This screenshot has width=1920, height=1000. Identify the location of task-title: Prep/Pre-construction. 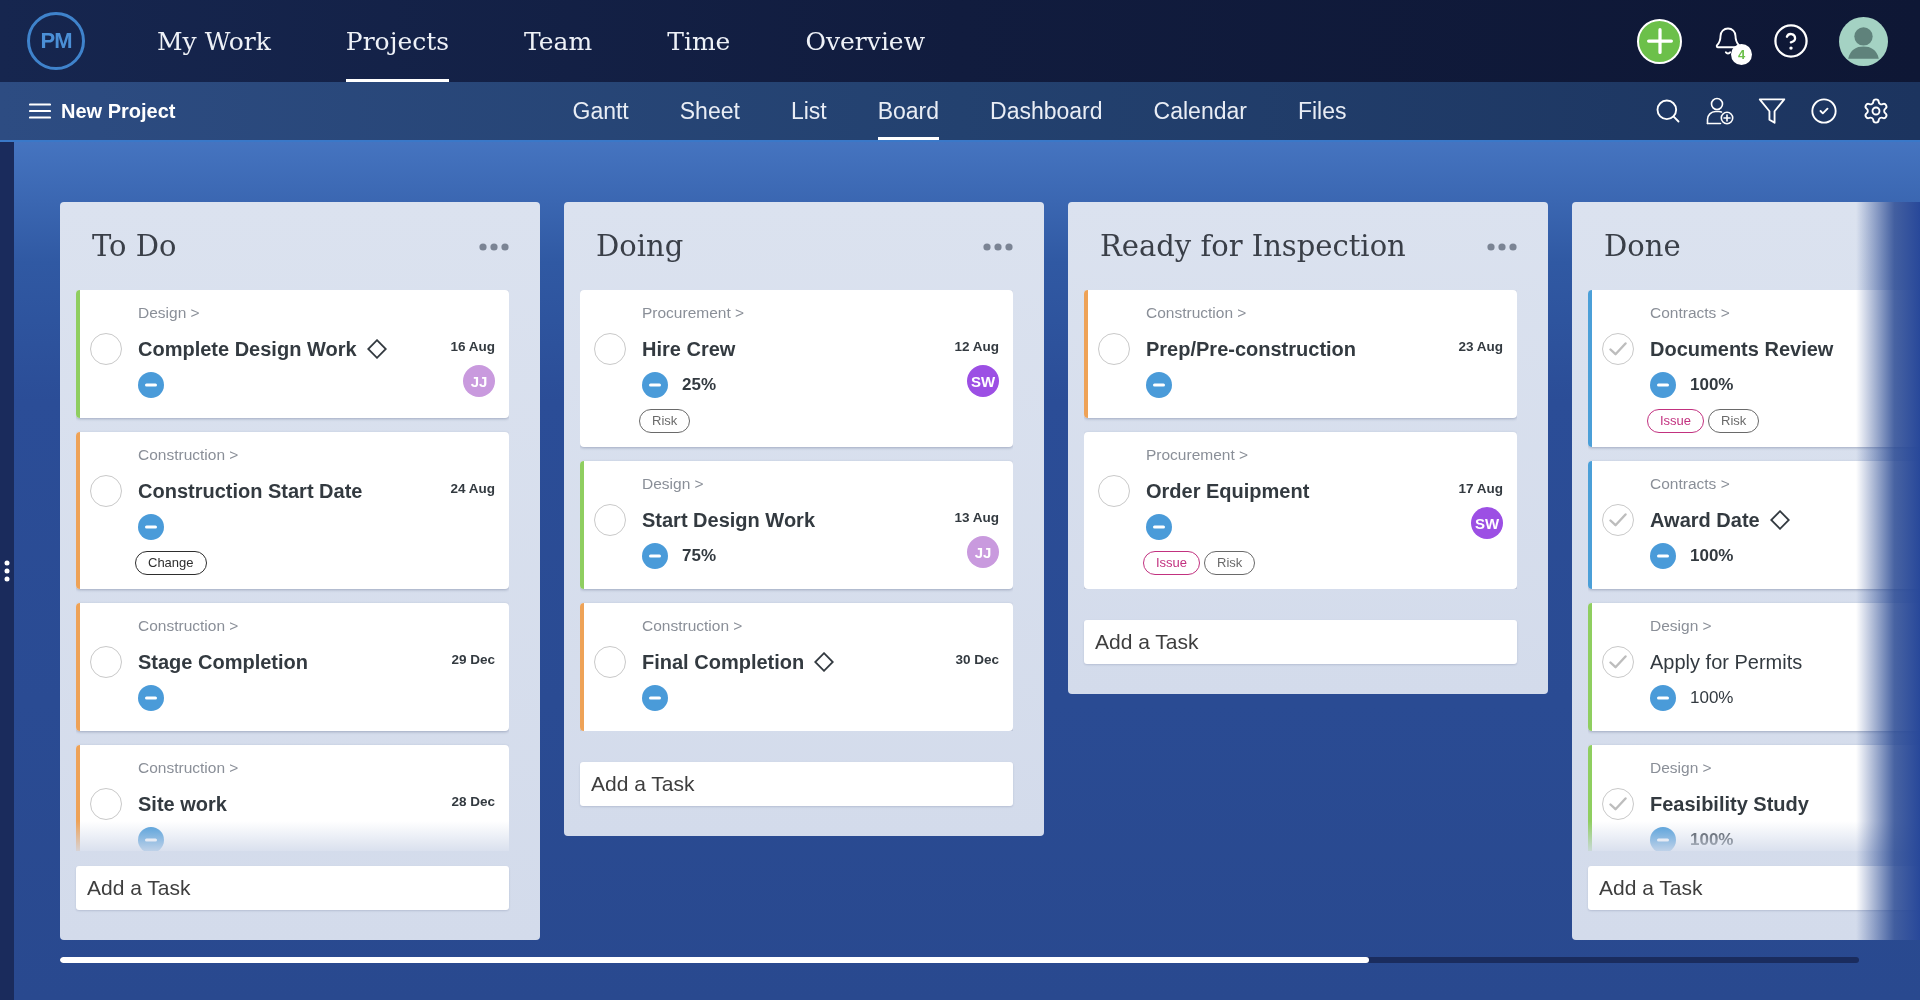
(1251, 349).